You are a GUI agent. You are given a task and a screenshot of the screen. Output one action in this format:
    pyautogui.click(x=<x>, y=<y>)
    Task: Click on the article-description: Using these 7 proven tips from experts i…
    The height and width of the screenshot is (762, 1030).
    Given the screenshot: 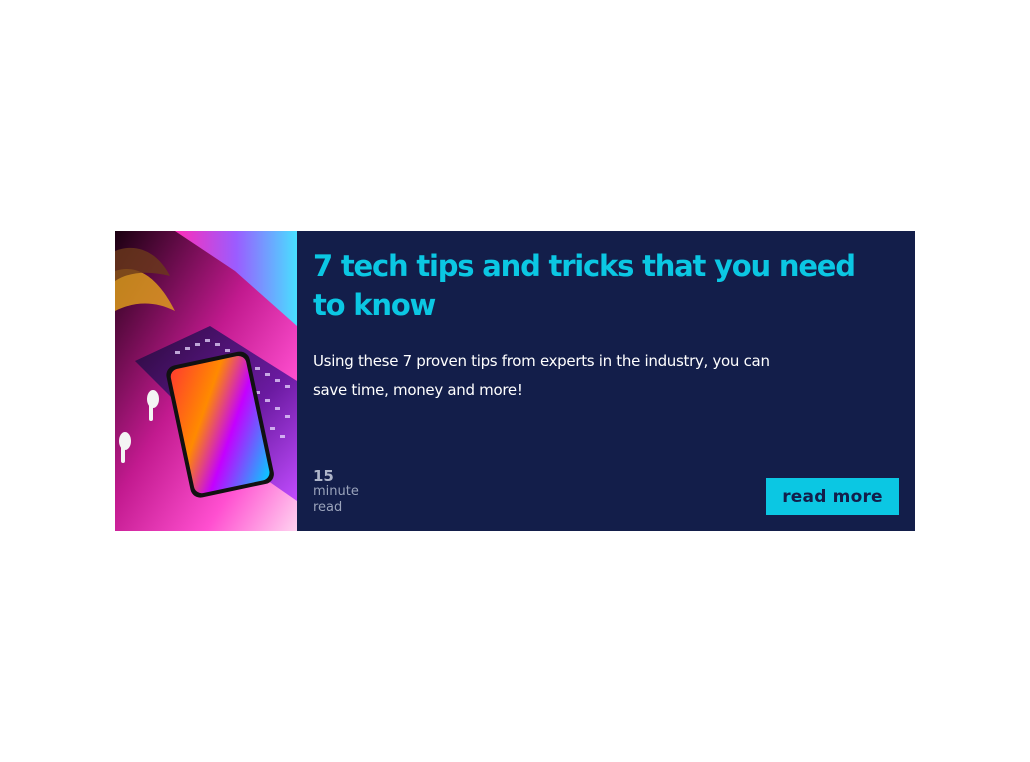 What is the action you would take?
    pyautogui.click(x=541, y=375)
    